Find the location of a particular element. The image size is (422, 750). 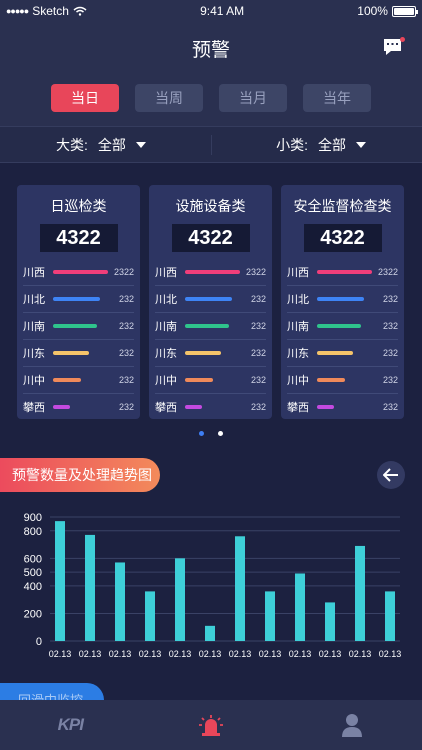

filter-bar: 大类: 全部 小类: 全部 is located at coordinates (211, 144).